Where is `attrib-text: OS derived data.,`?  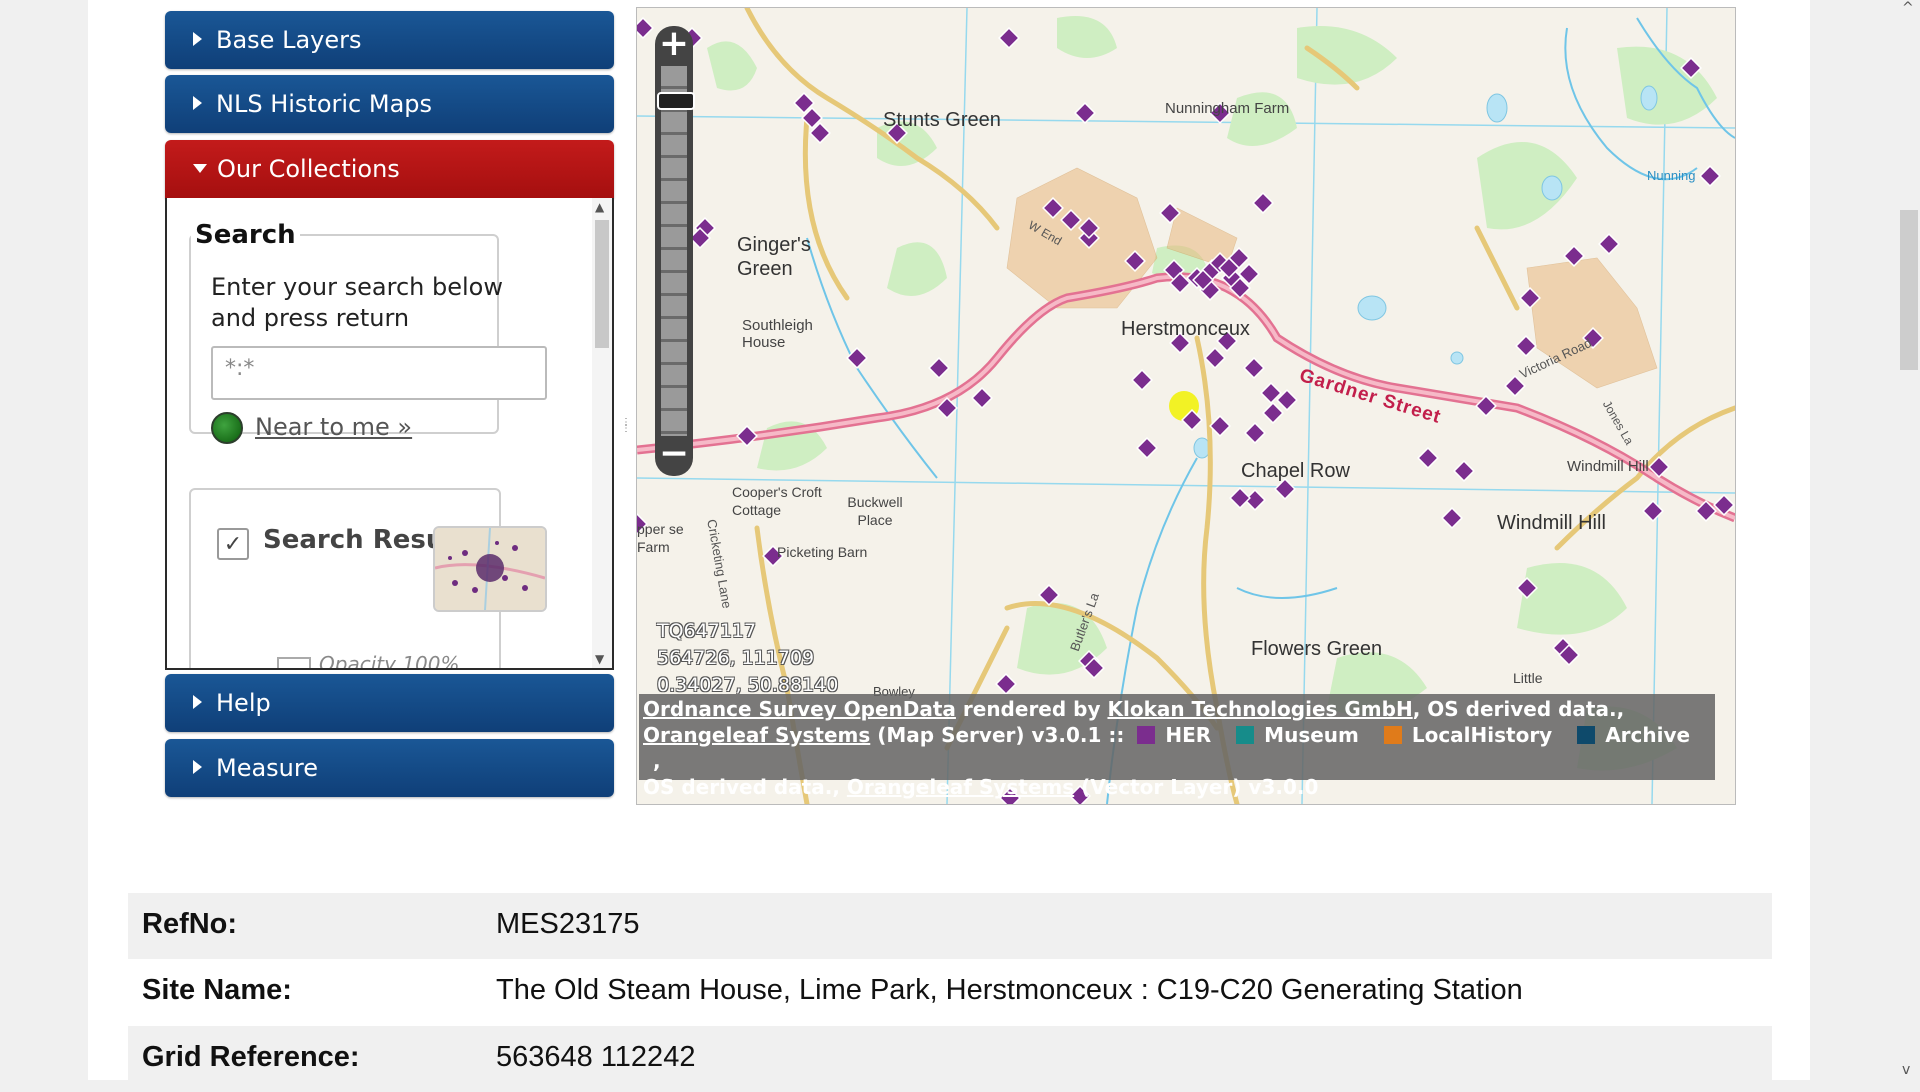 attrib-text: OS derived data., is located at coordinates (741, 787).